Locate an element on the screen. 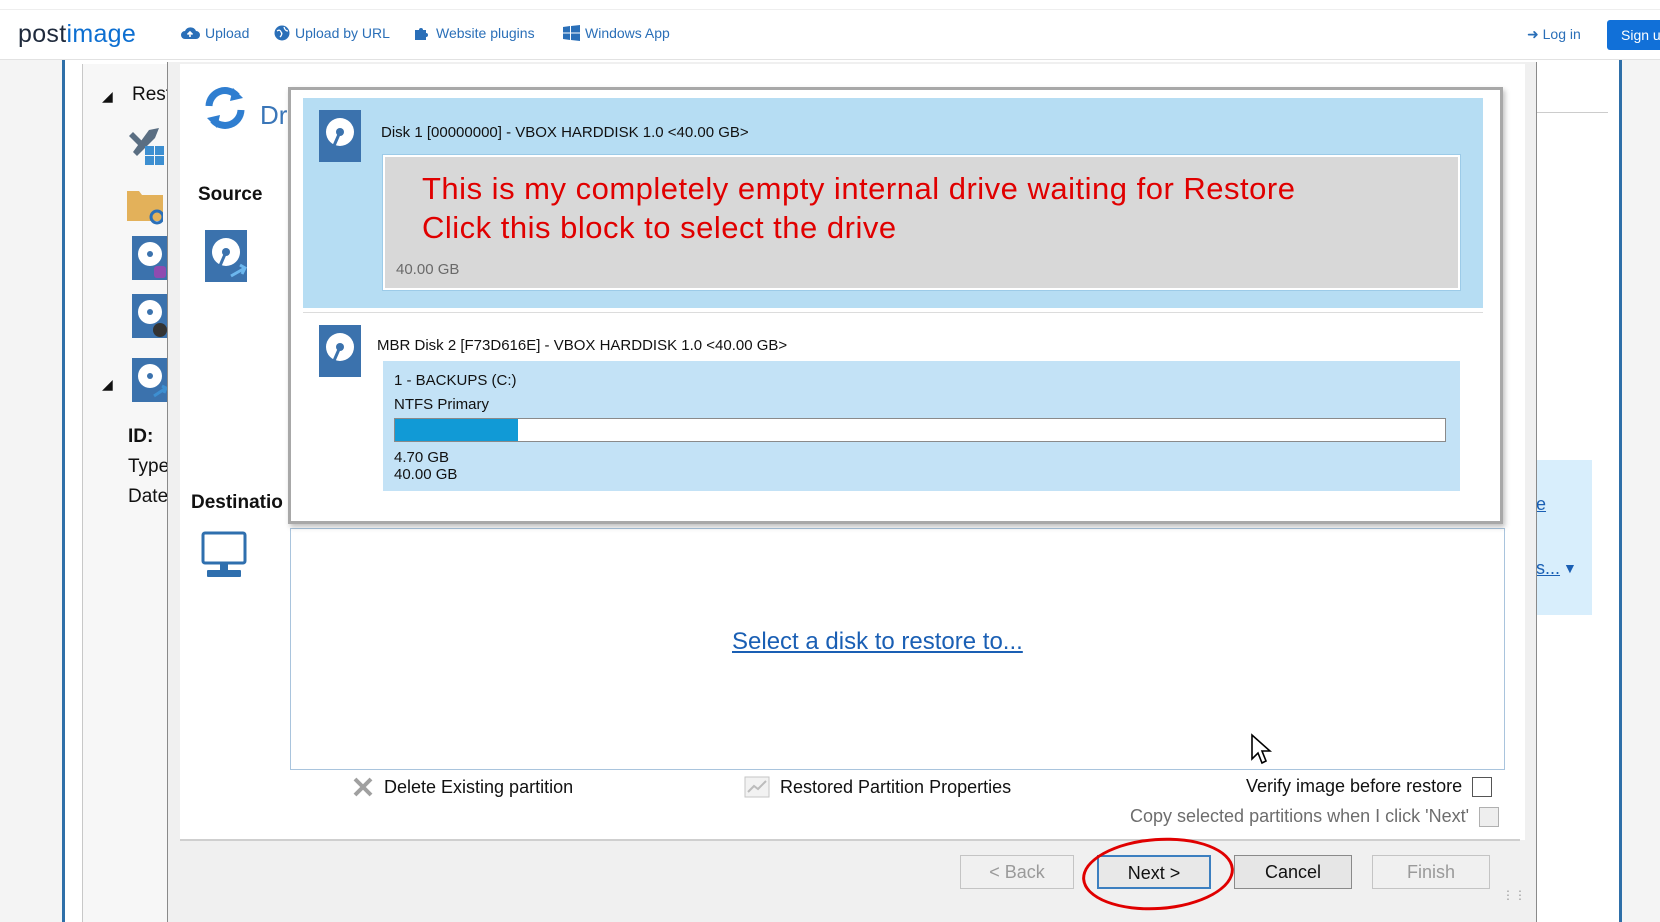 Image resolution: width=1660 pixels, height=922 pixels. nav-windows-app: Windows App is located at coordinates (616, 33).